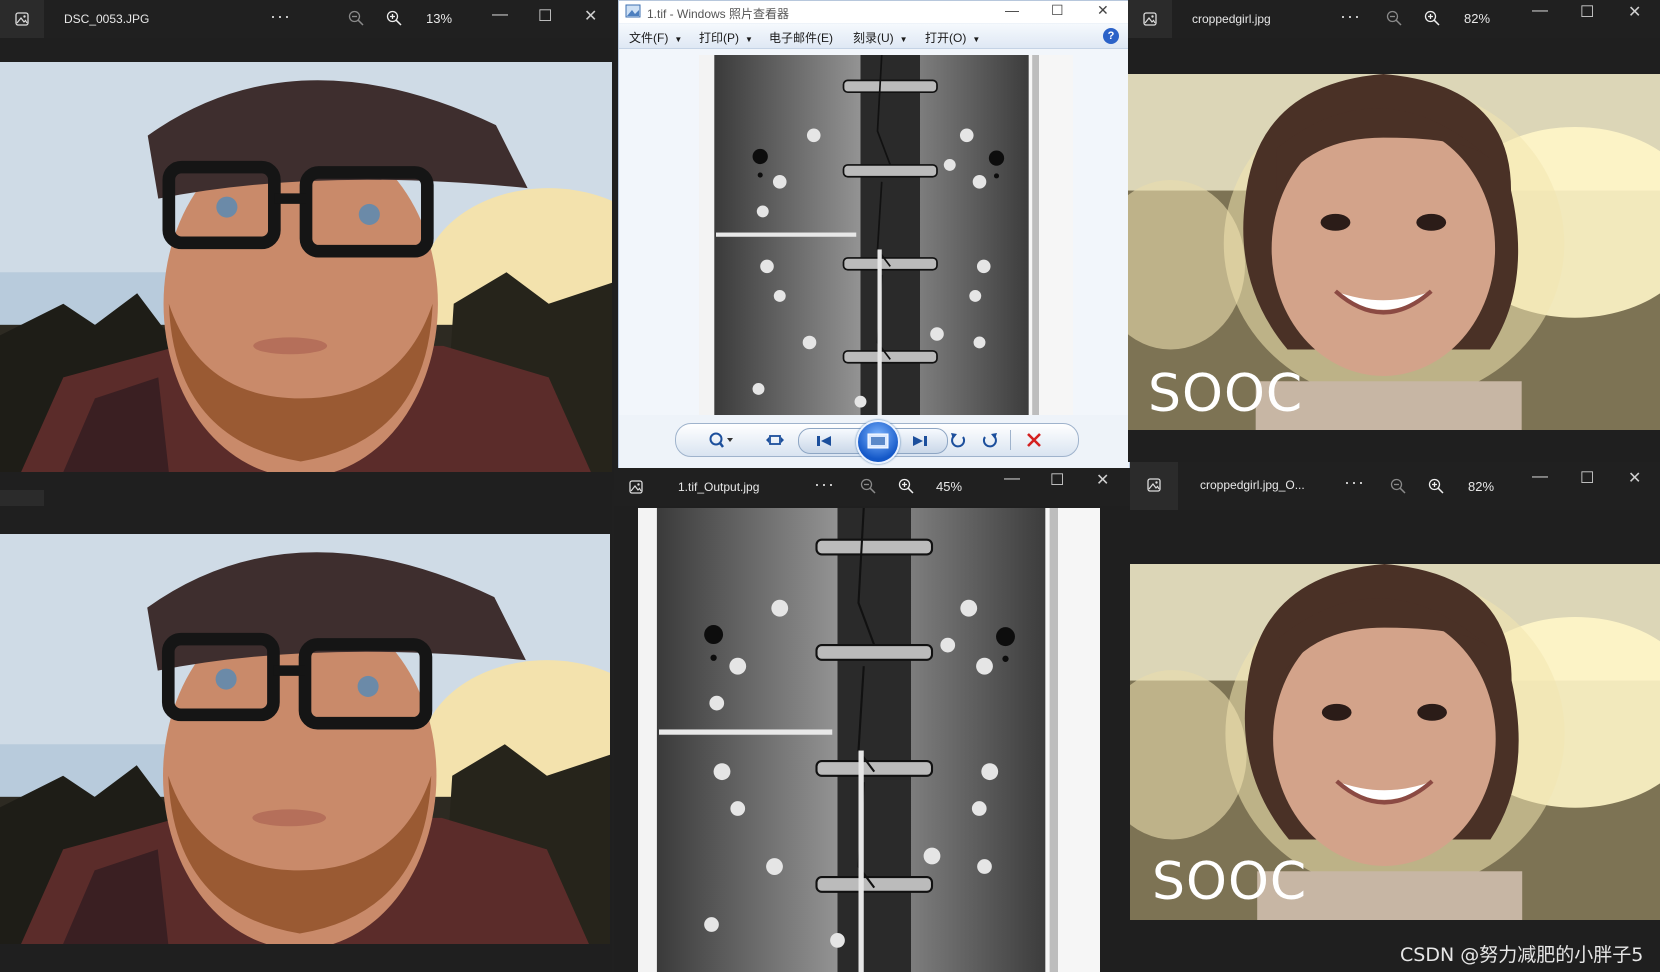 The image size is (1660, 972). What do you see at coordinates (1522, 955) in the screenshot?
I see `watermark: CSDN @努力减肥的小胖子5` at bounding box center [1522, 955].